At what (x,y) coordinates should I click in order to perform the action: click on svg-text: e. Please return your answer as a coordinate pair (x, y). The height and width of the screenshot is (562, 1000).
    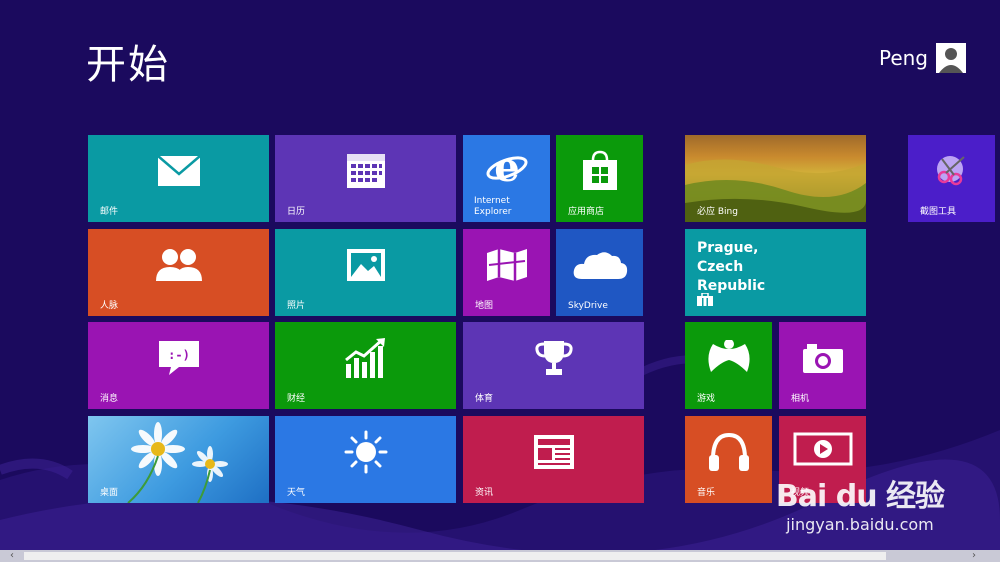
    Looking at the image, I should click on (506, 168).